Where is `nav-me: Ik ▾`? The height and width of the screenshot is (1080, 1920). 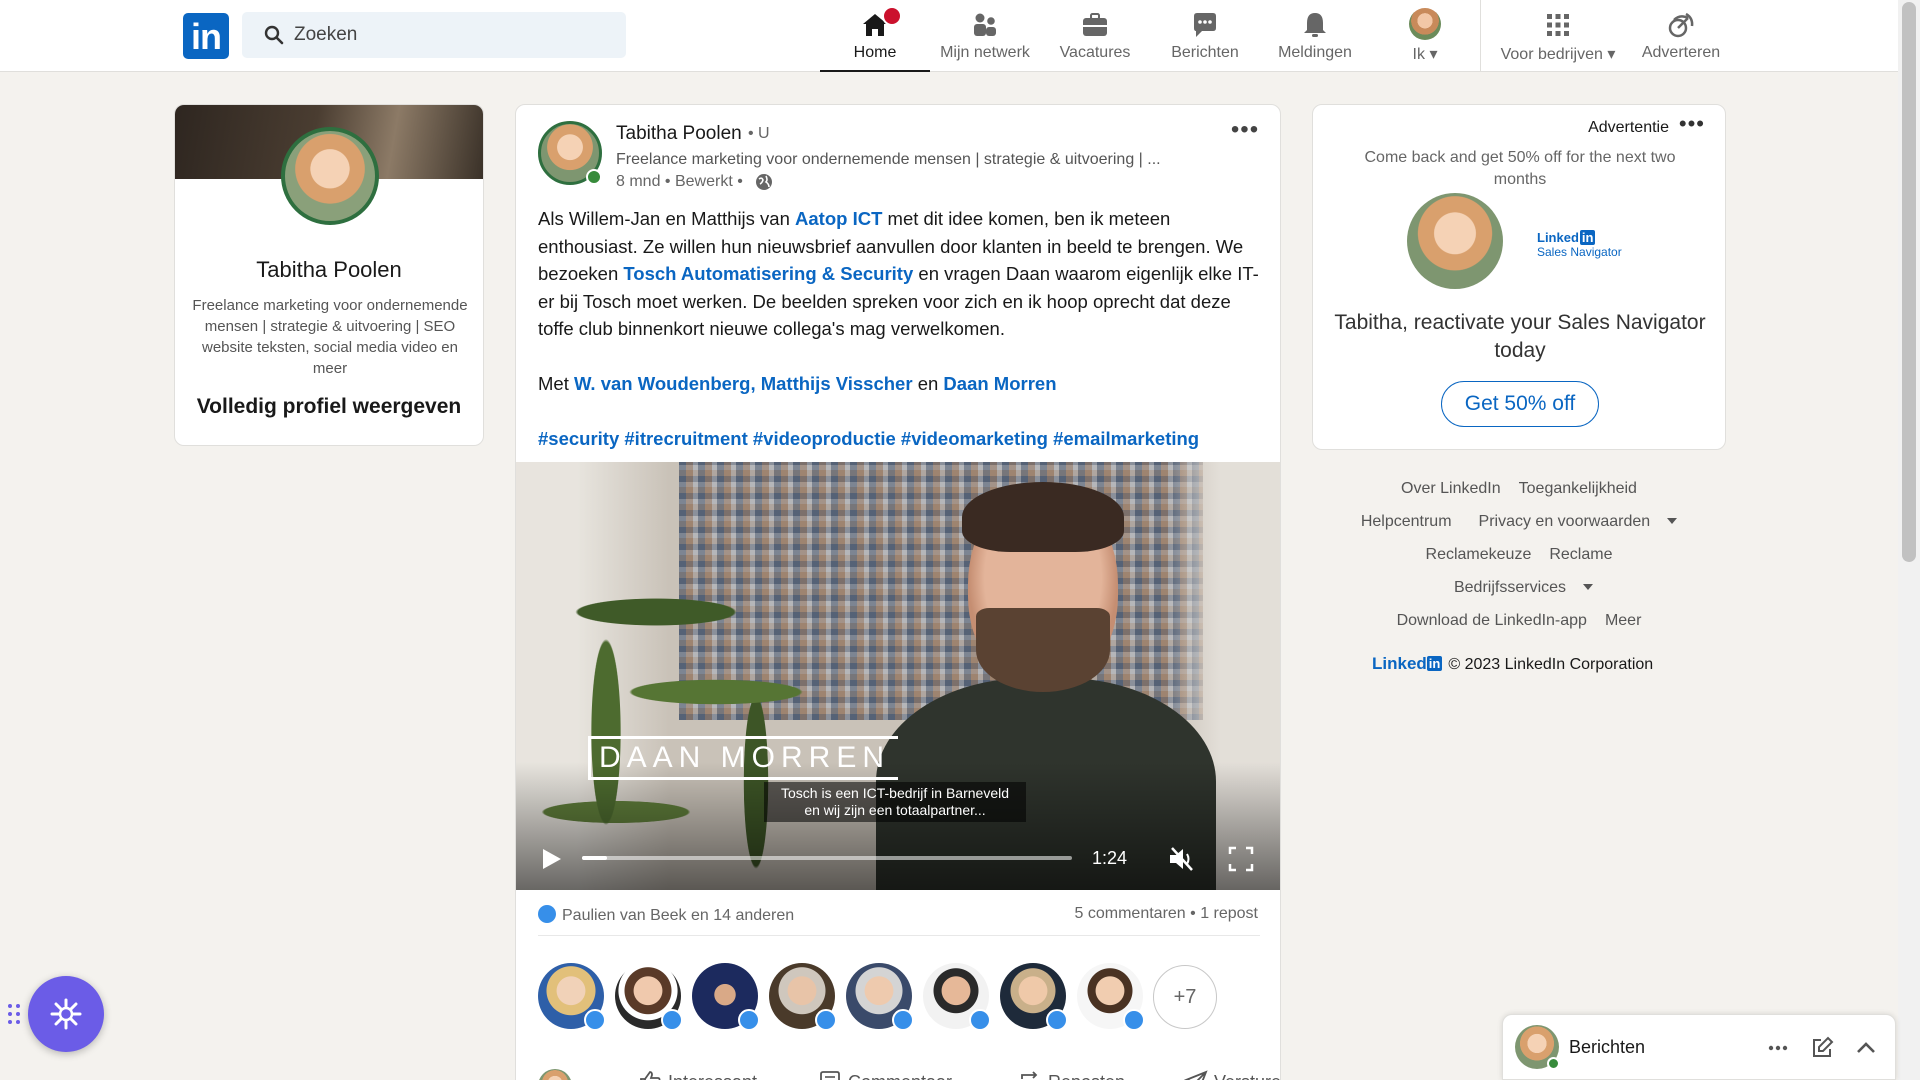
nav-me: Ik ▾ is located at coordinates (1425, 36).